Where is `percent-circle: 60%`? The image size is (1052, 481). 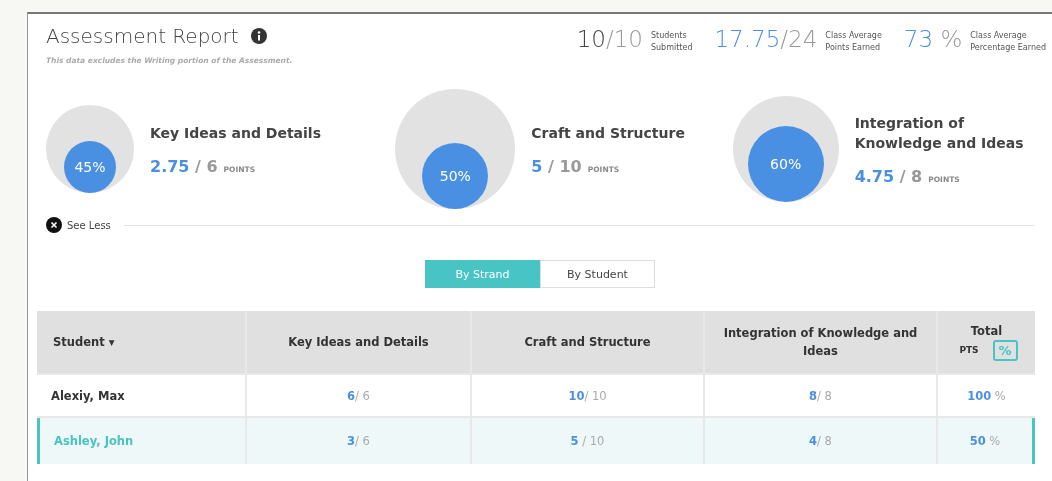
percent-circle: 60% is located at coordinates (785, 164).